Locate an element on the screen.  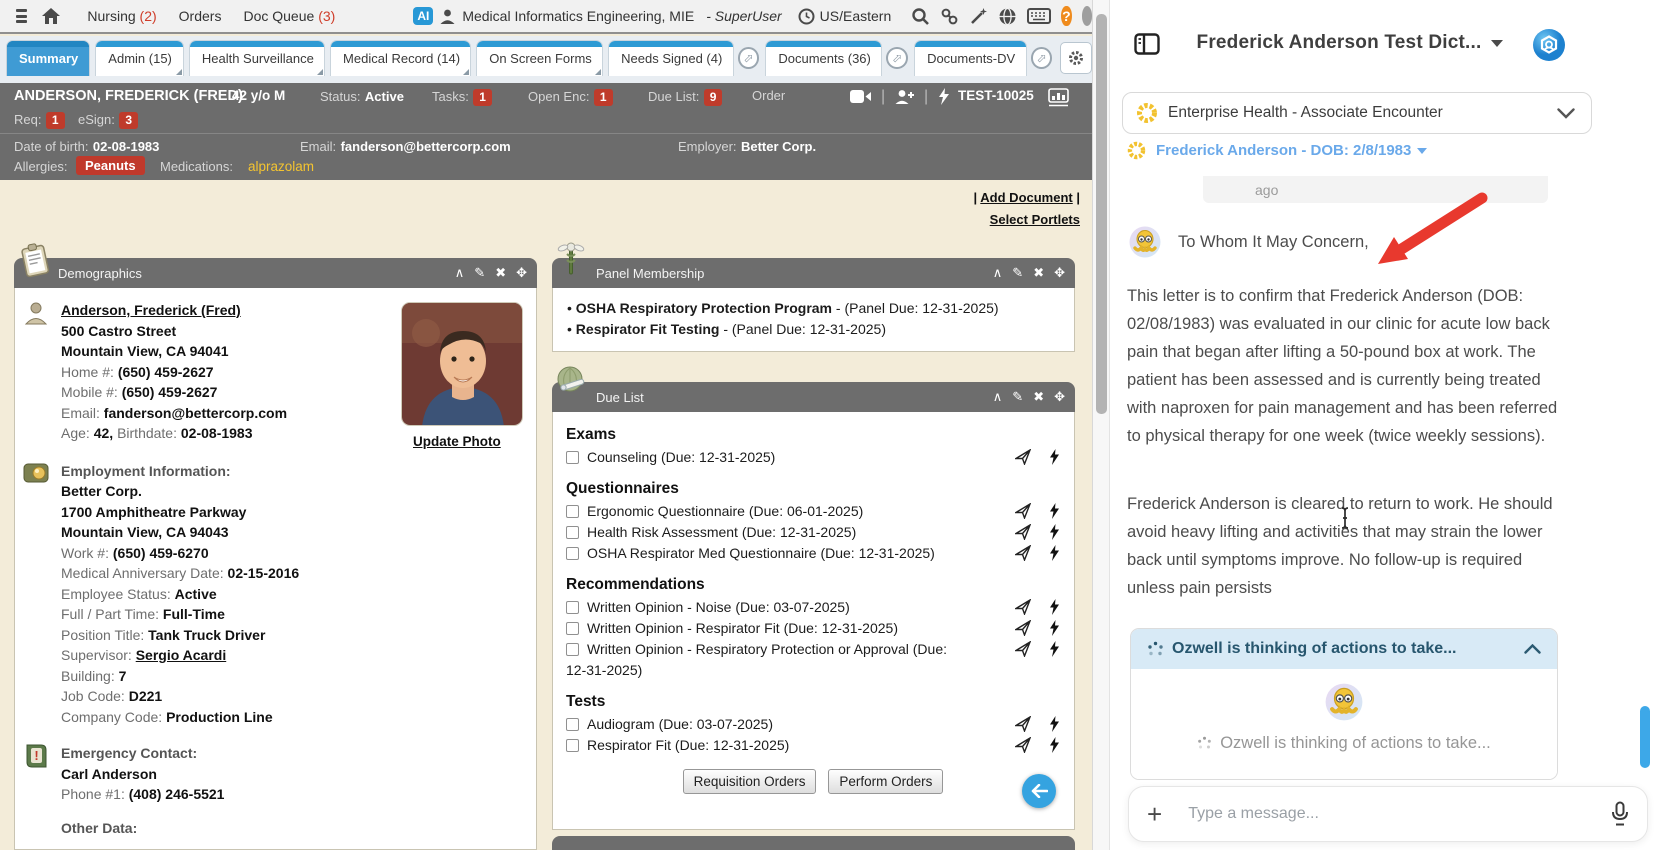
nav-doc-queue: Doc Queue (3) is located at coordinates (289, 16).